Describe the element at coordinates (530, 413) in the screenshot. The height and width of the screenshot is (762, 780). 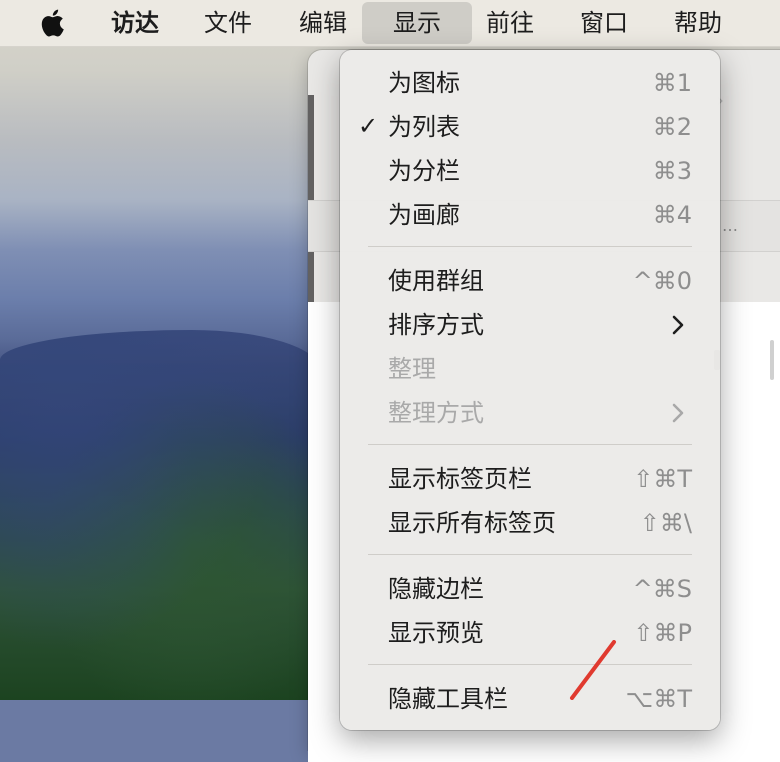
I see `menu-item-clean-up-by: 整理方式` at that location.